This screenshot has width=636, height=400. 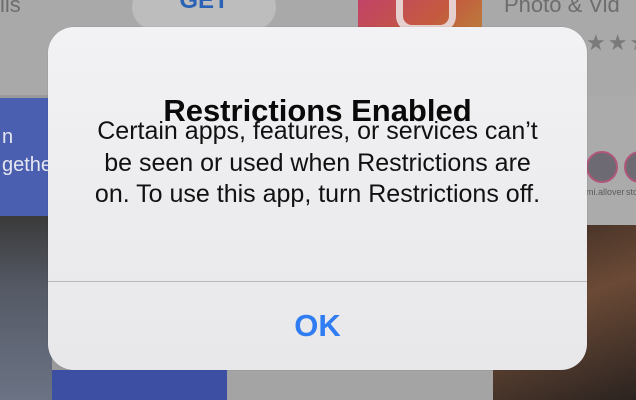 What do you see at coordinates (360, 385) in the screenshot?
I see `background-gap-bottom` at bounding box center [360, 385].